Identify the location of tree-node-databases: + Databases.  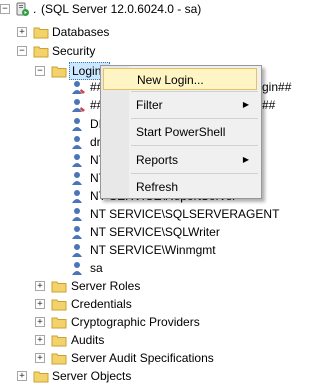
(153, 32).